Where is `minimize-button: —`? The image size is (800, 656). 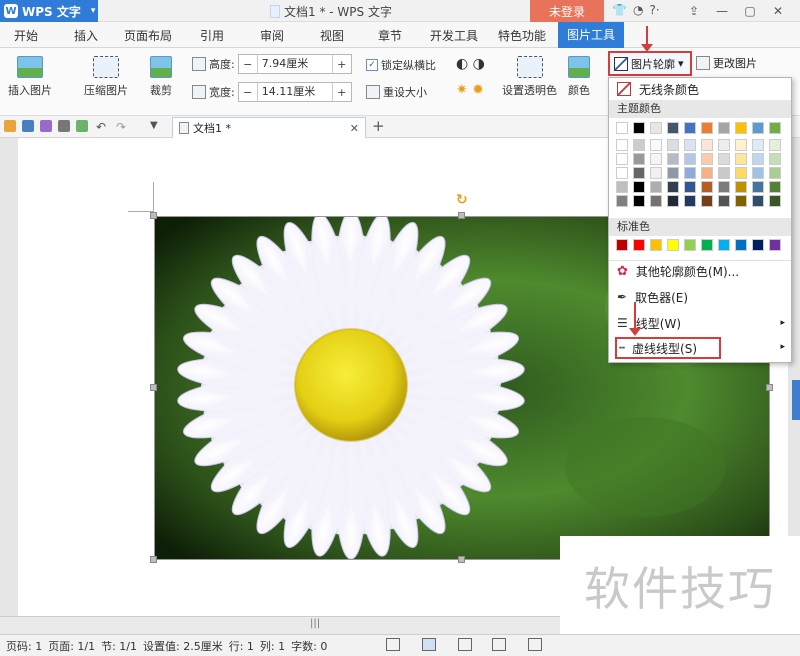 minimize-button: — is located at coordinates (722, 11).